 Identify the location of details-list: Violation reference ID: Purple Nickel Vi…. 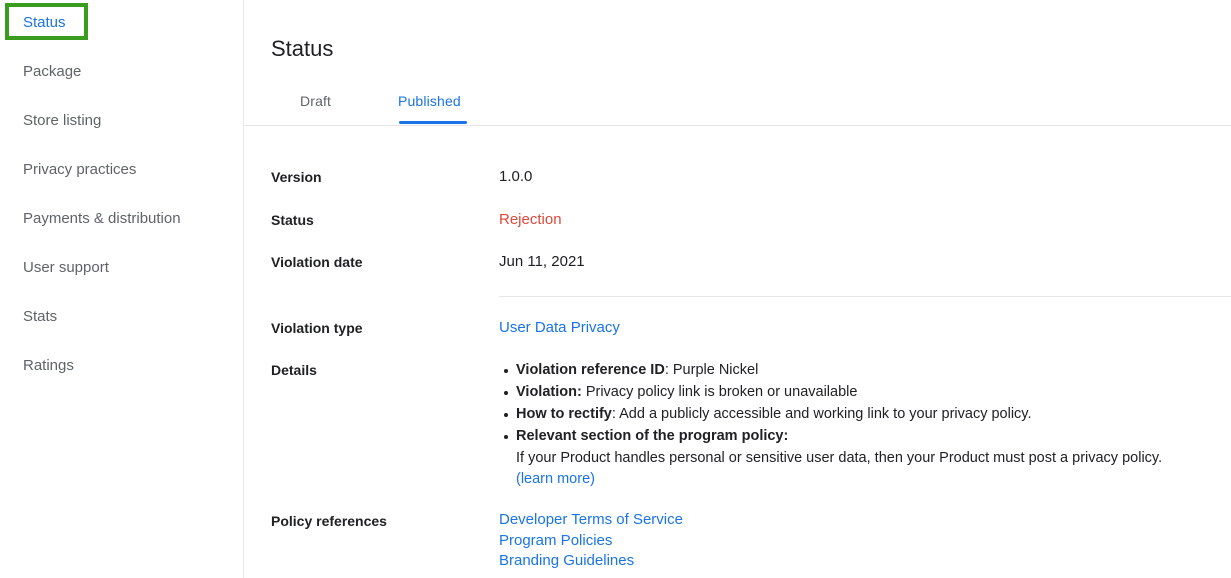
(859, 425).